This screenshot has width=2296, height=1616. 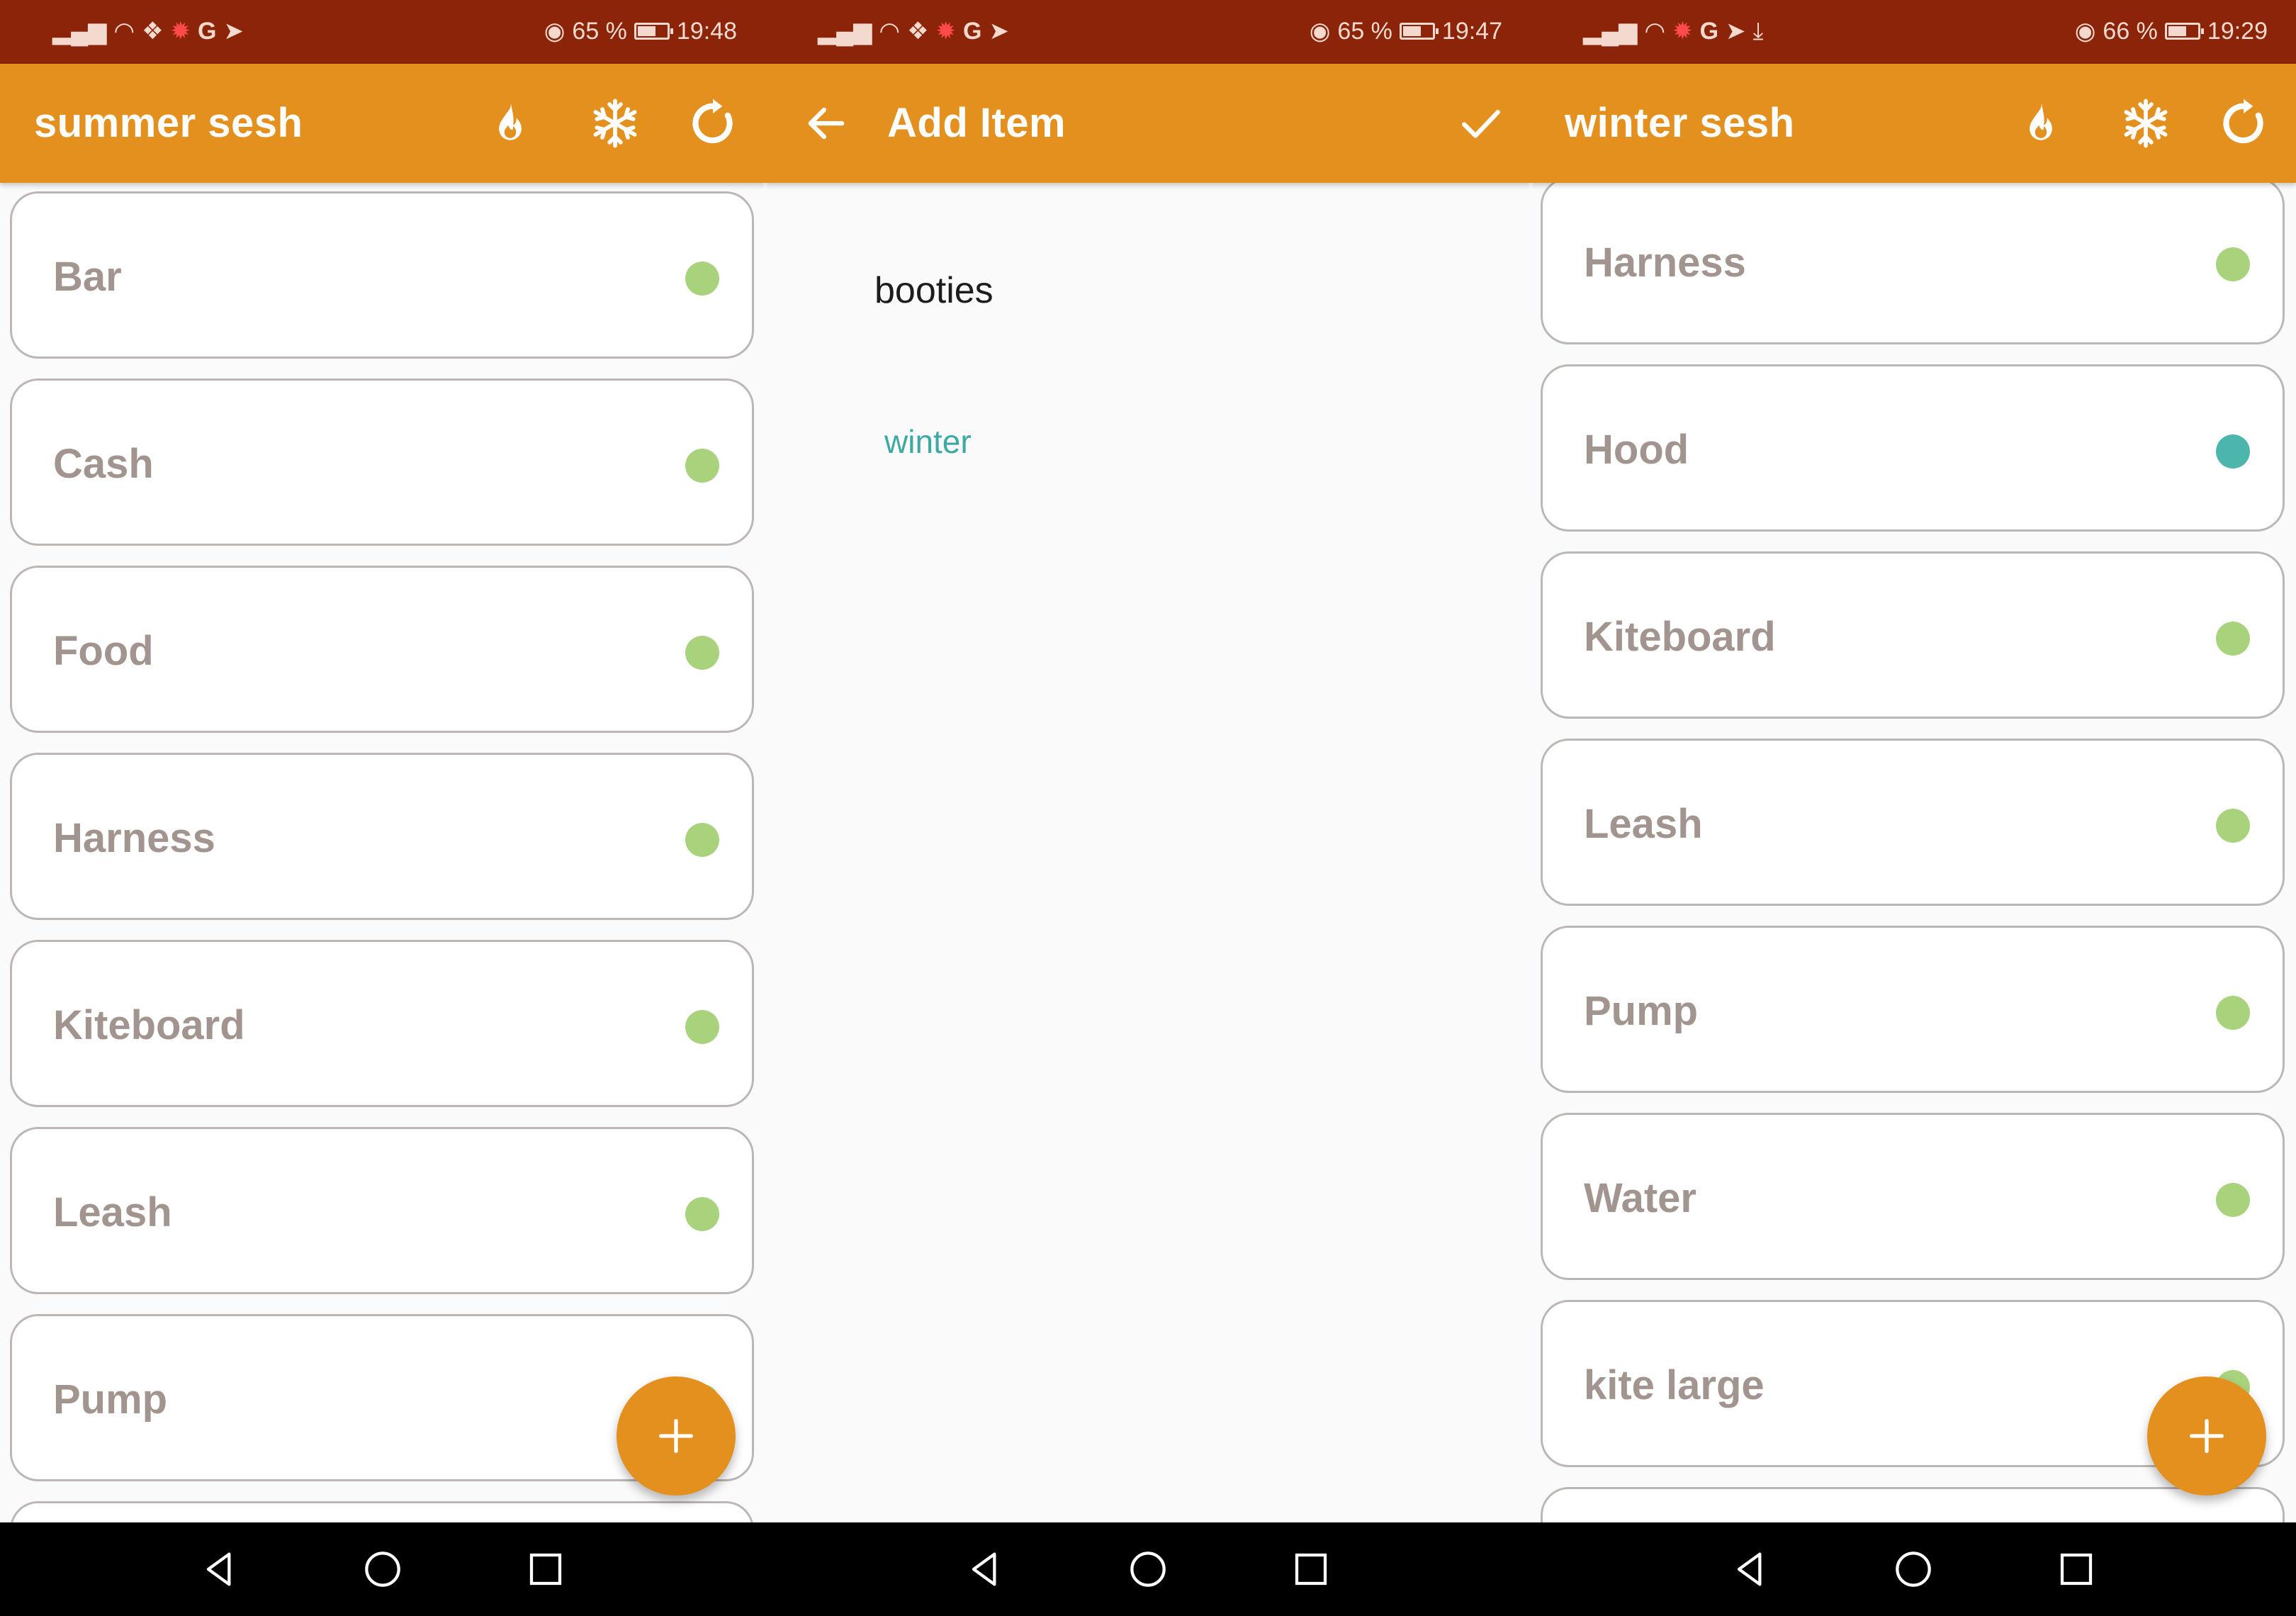 What do you see at coordinates (1913, 448) in the screenshot?
I see `list-item: Hood` at bounding box center [1913, 448].